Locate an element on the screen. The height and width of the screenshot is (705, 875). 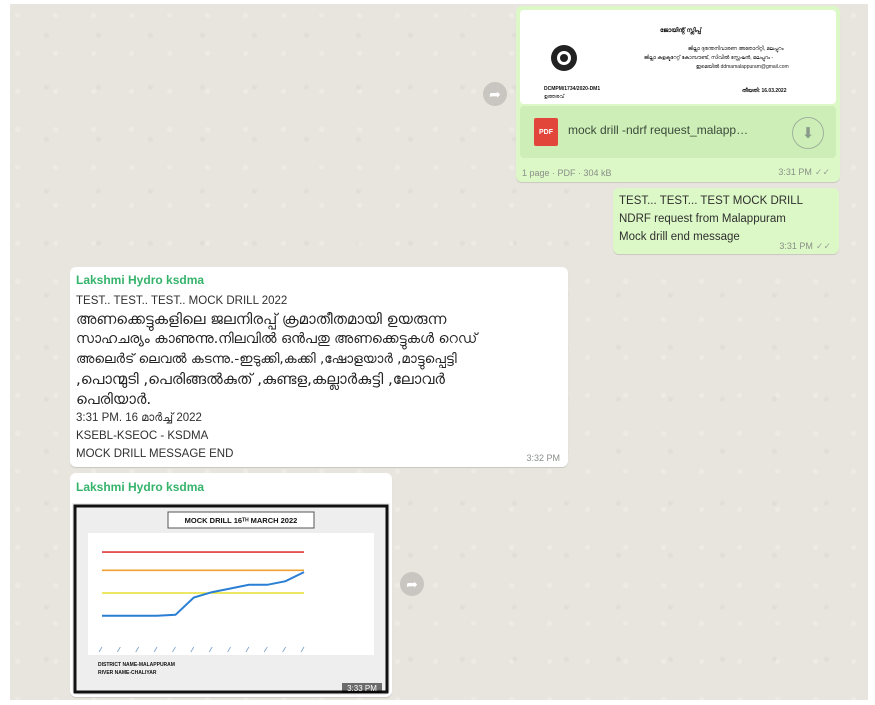
pdf-icon: PDF is located at coordinates (546, 132).